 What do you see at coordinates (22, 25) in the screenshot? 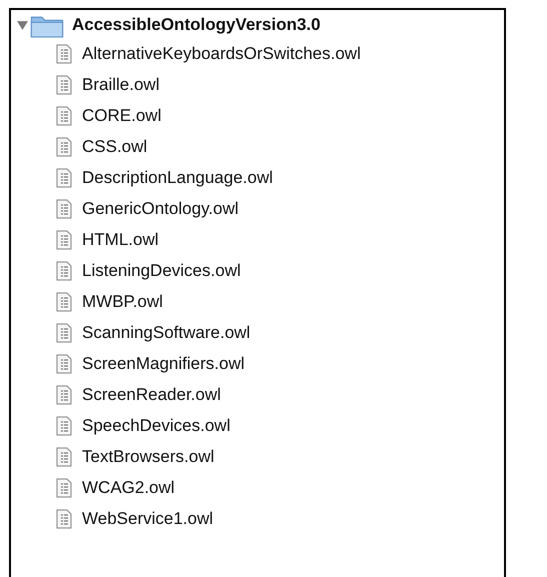
I see `disclosure-triangle-icon` at bounding box center [22, 25].